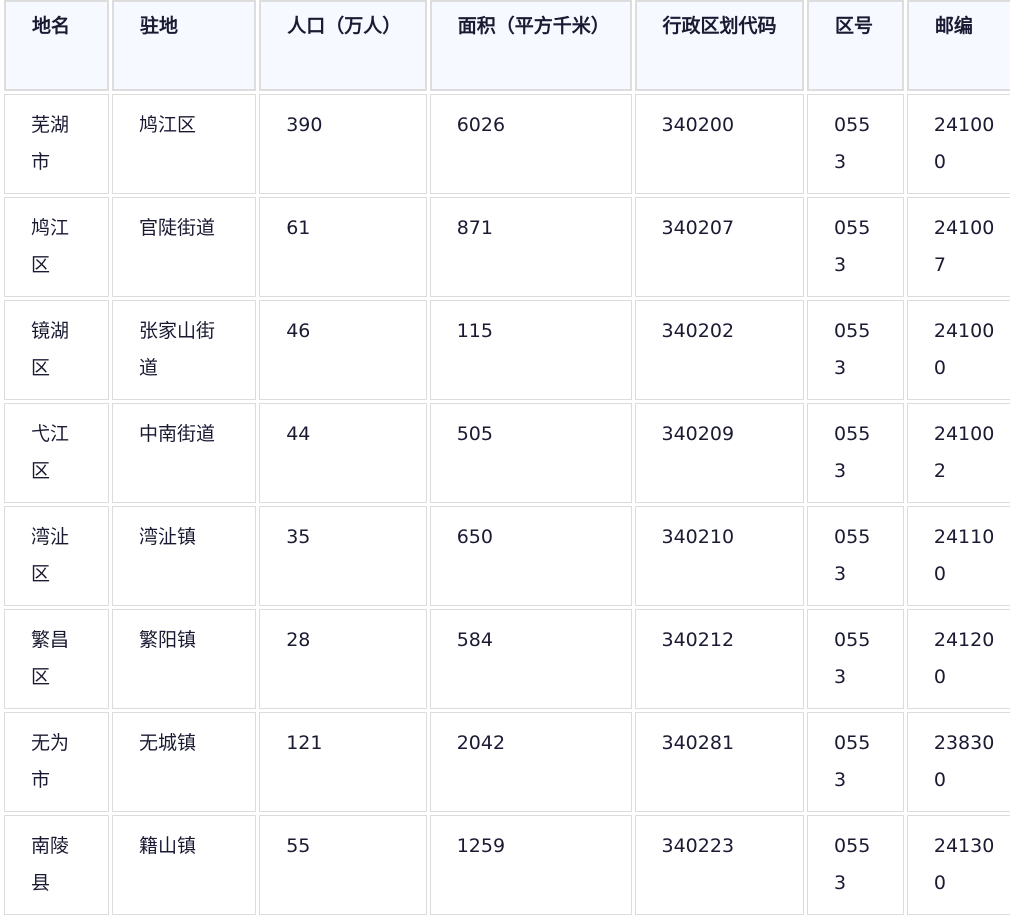 This screenshot has height=922, width=1010. Describe the element at coordinates (530, 144) in the screenshot. I see `cell-area: 6026` at that location.